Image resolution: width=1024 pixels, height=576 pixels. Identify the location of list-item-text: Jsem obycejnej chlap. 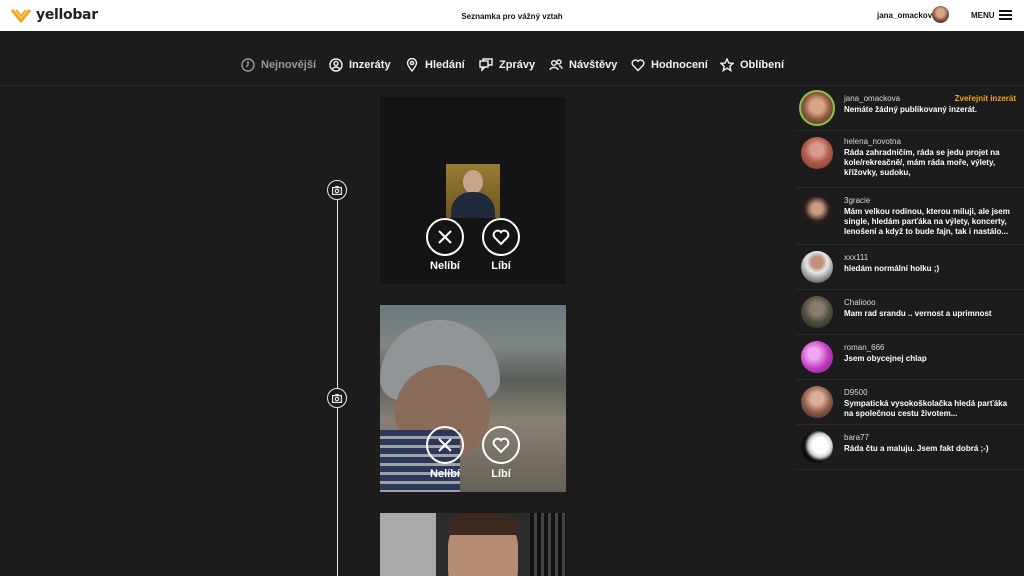
(885, 358).